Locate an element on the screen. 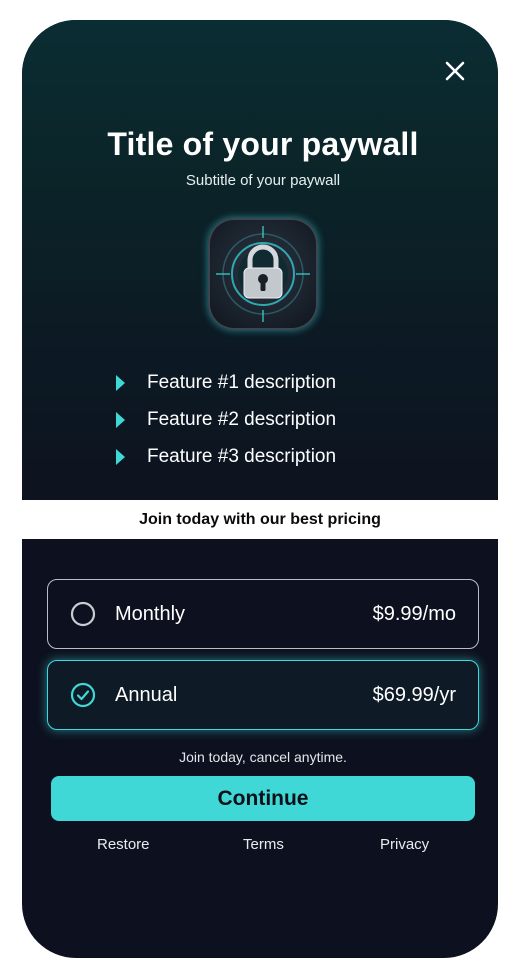 The height and width of the screenshot is (980, 518). feature-item: Feature #2 description is located at coordinates (225, 419).